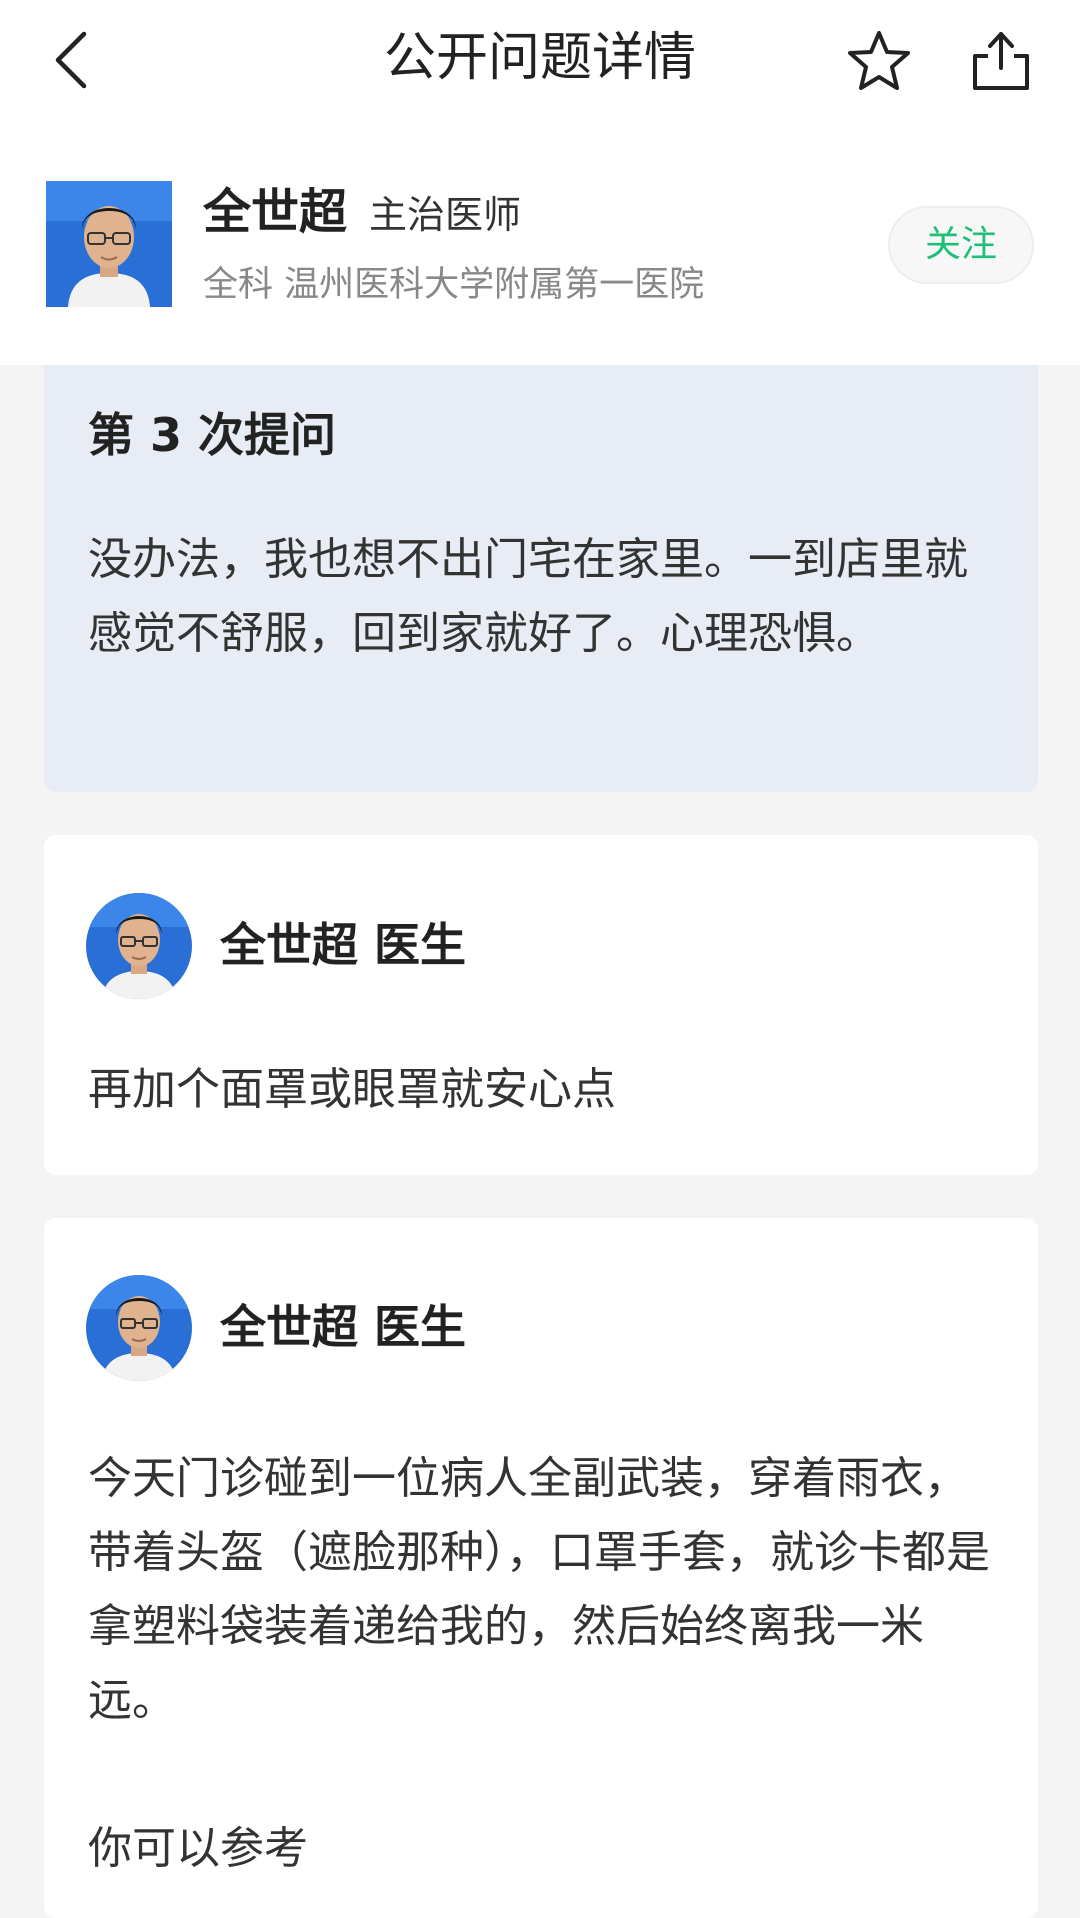 The width and height of the screenshot is (1080, 1918). I want to click on answer-paragraph: 你可以参考, so click(198, 1848).